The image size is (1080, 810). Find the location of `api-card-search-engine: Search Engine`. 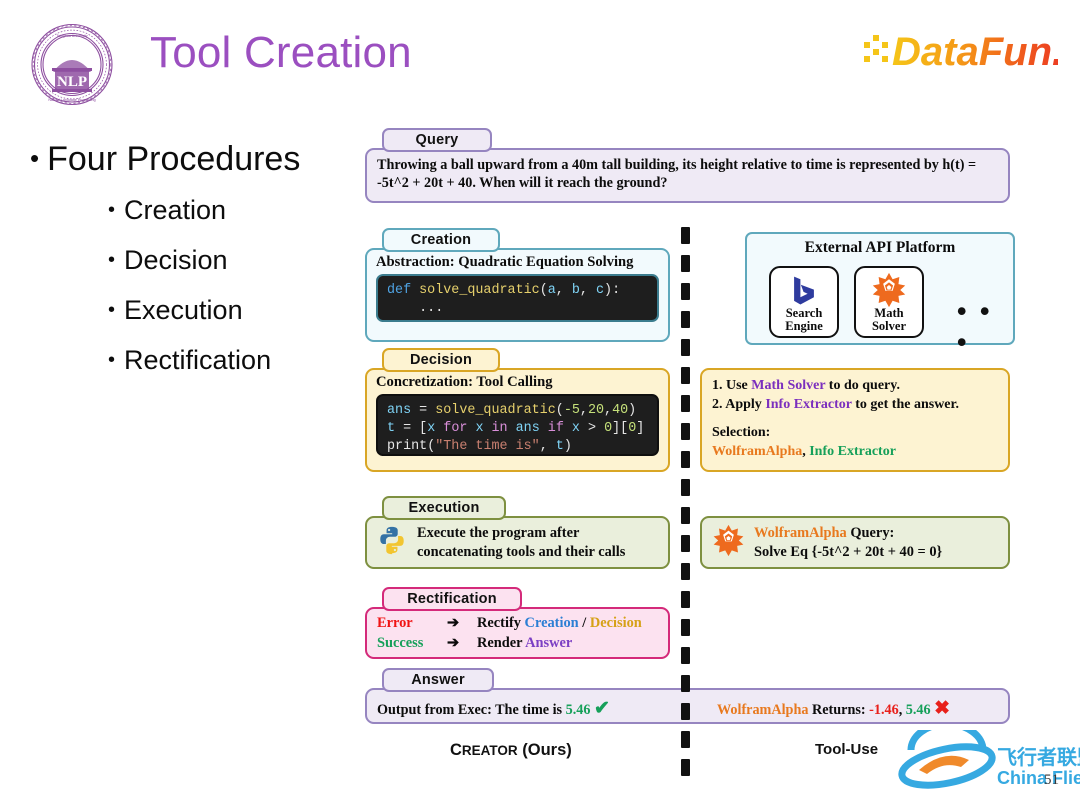

api-card-search-engine: Search Engine is located at coordinates (804, 302).